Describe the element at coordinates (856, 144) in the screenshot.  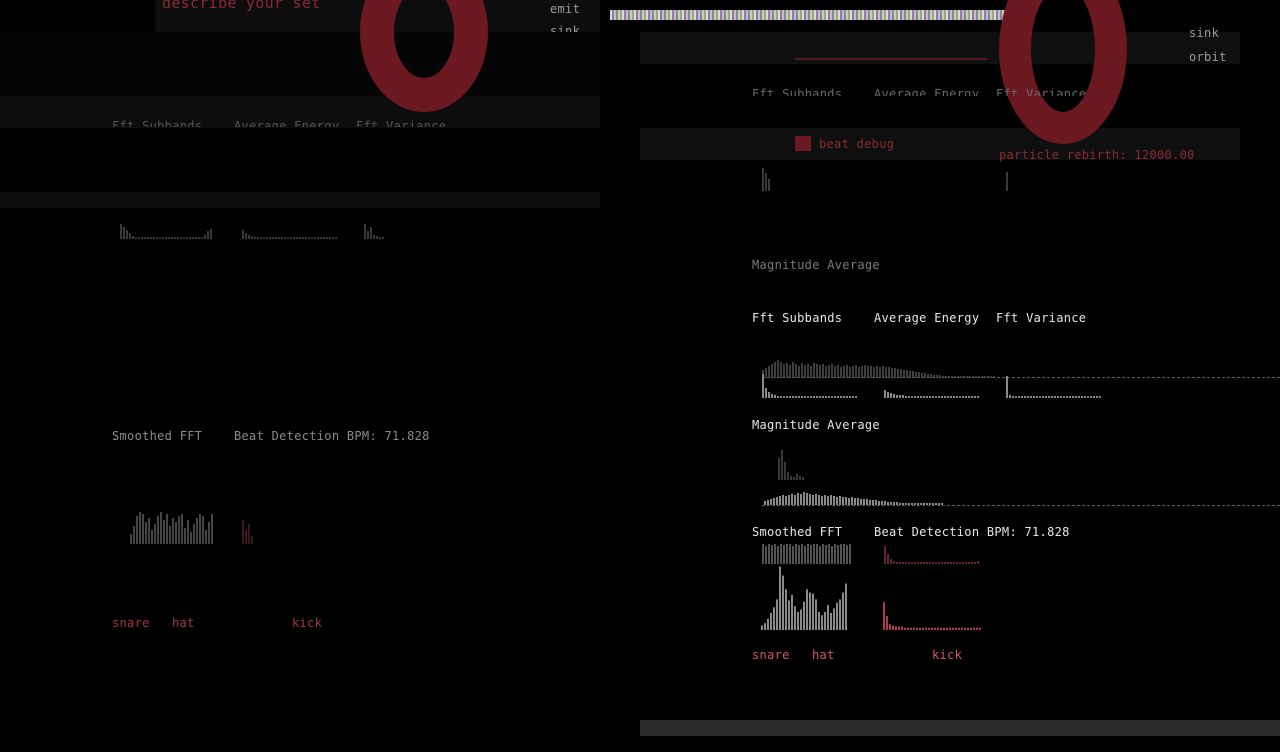
I see `beat-debug-label: beat debug` at that location.